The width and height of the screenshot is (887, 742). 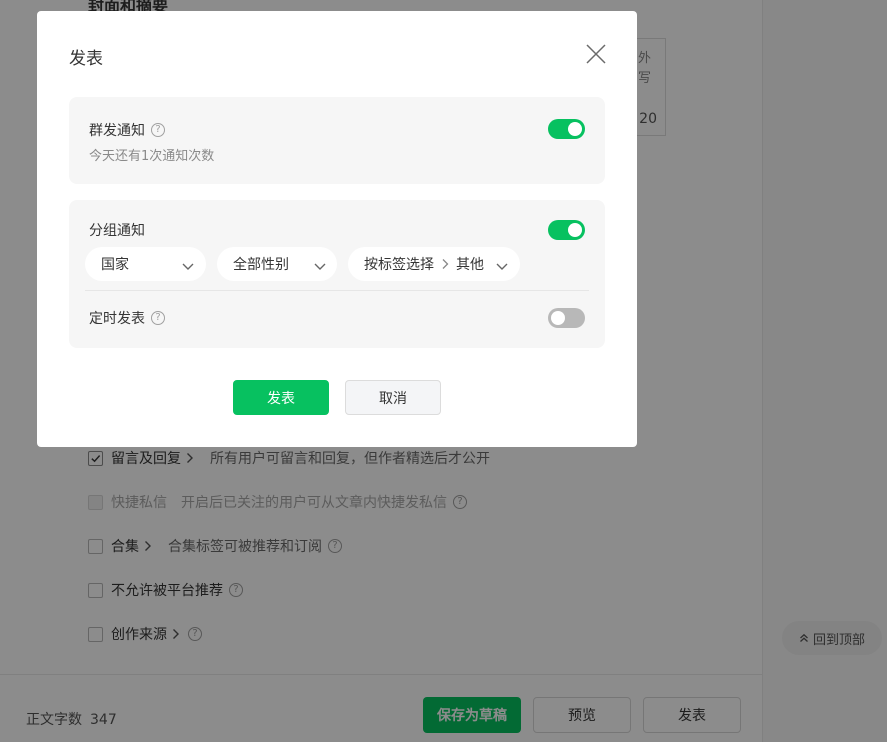 What do you see at coordinates (115, 265) in the screenshot?
I see `country-select-value: 国家` at bounding box center [115, 265].